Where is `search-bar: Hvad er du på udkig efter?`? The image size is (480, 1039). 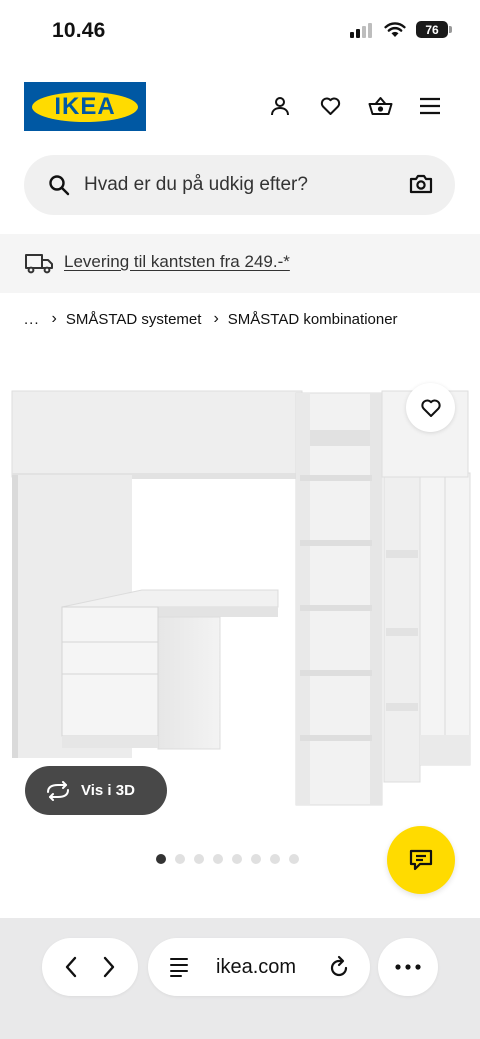
search-bar: Hvad er du på udkig efter? is located at coordinates (239, 185).